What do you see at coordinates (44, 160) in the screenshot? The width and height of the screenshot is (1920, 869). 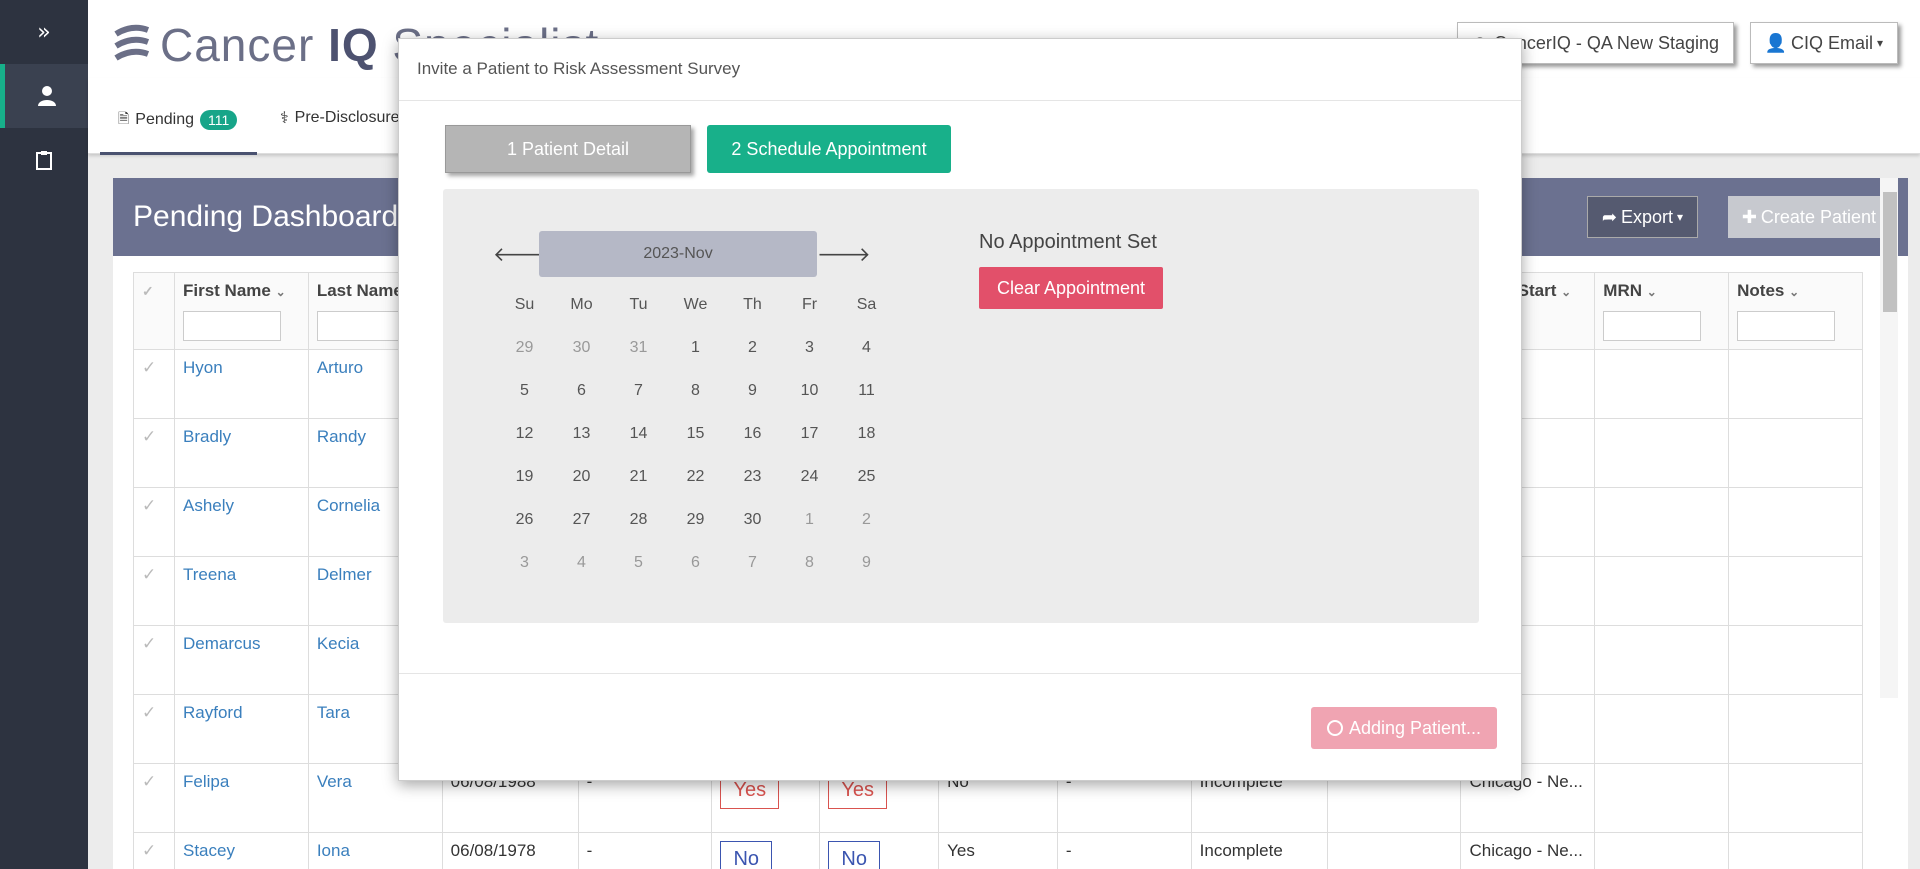 I see `sidebar-item-tasks` at bounding box center [44, 160].